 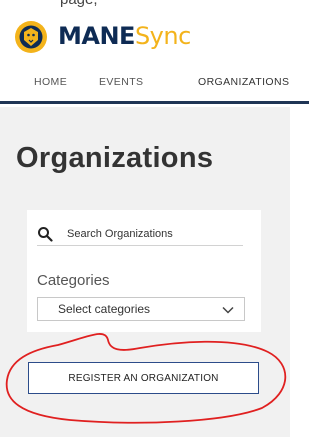 I want to click on register-organization-button: REGISTER AN ORGANIZATION, so click(x=143, y=378).